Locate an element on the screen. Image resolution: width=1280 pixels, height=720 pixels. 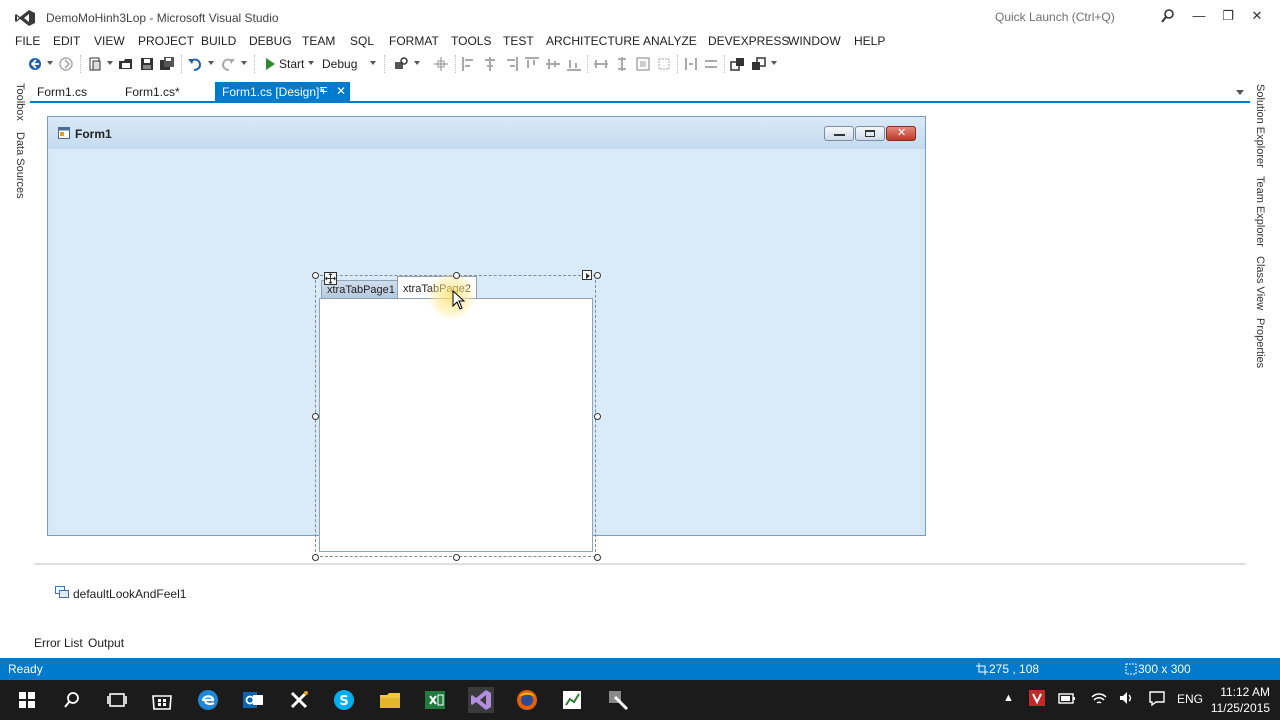
redo-icon is located at coordinates (228, 64).